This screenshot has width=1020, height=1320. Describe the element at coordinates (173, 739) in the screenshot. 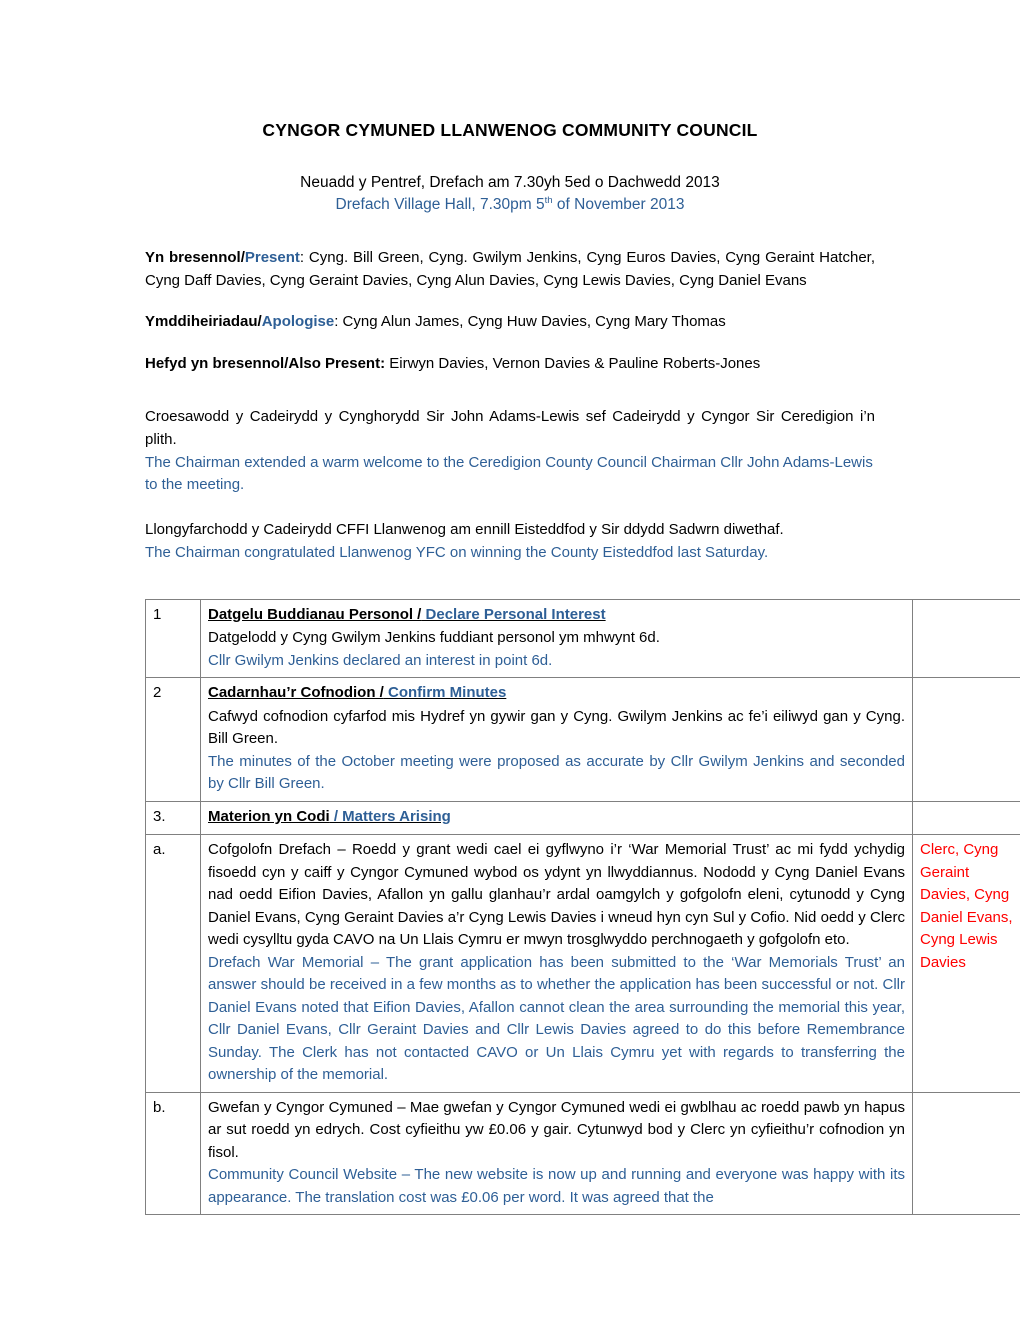

I see `row-number: 2` at that location.